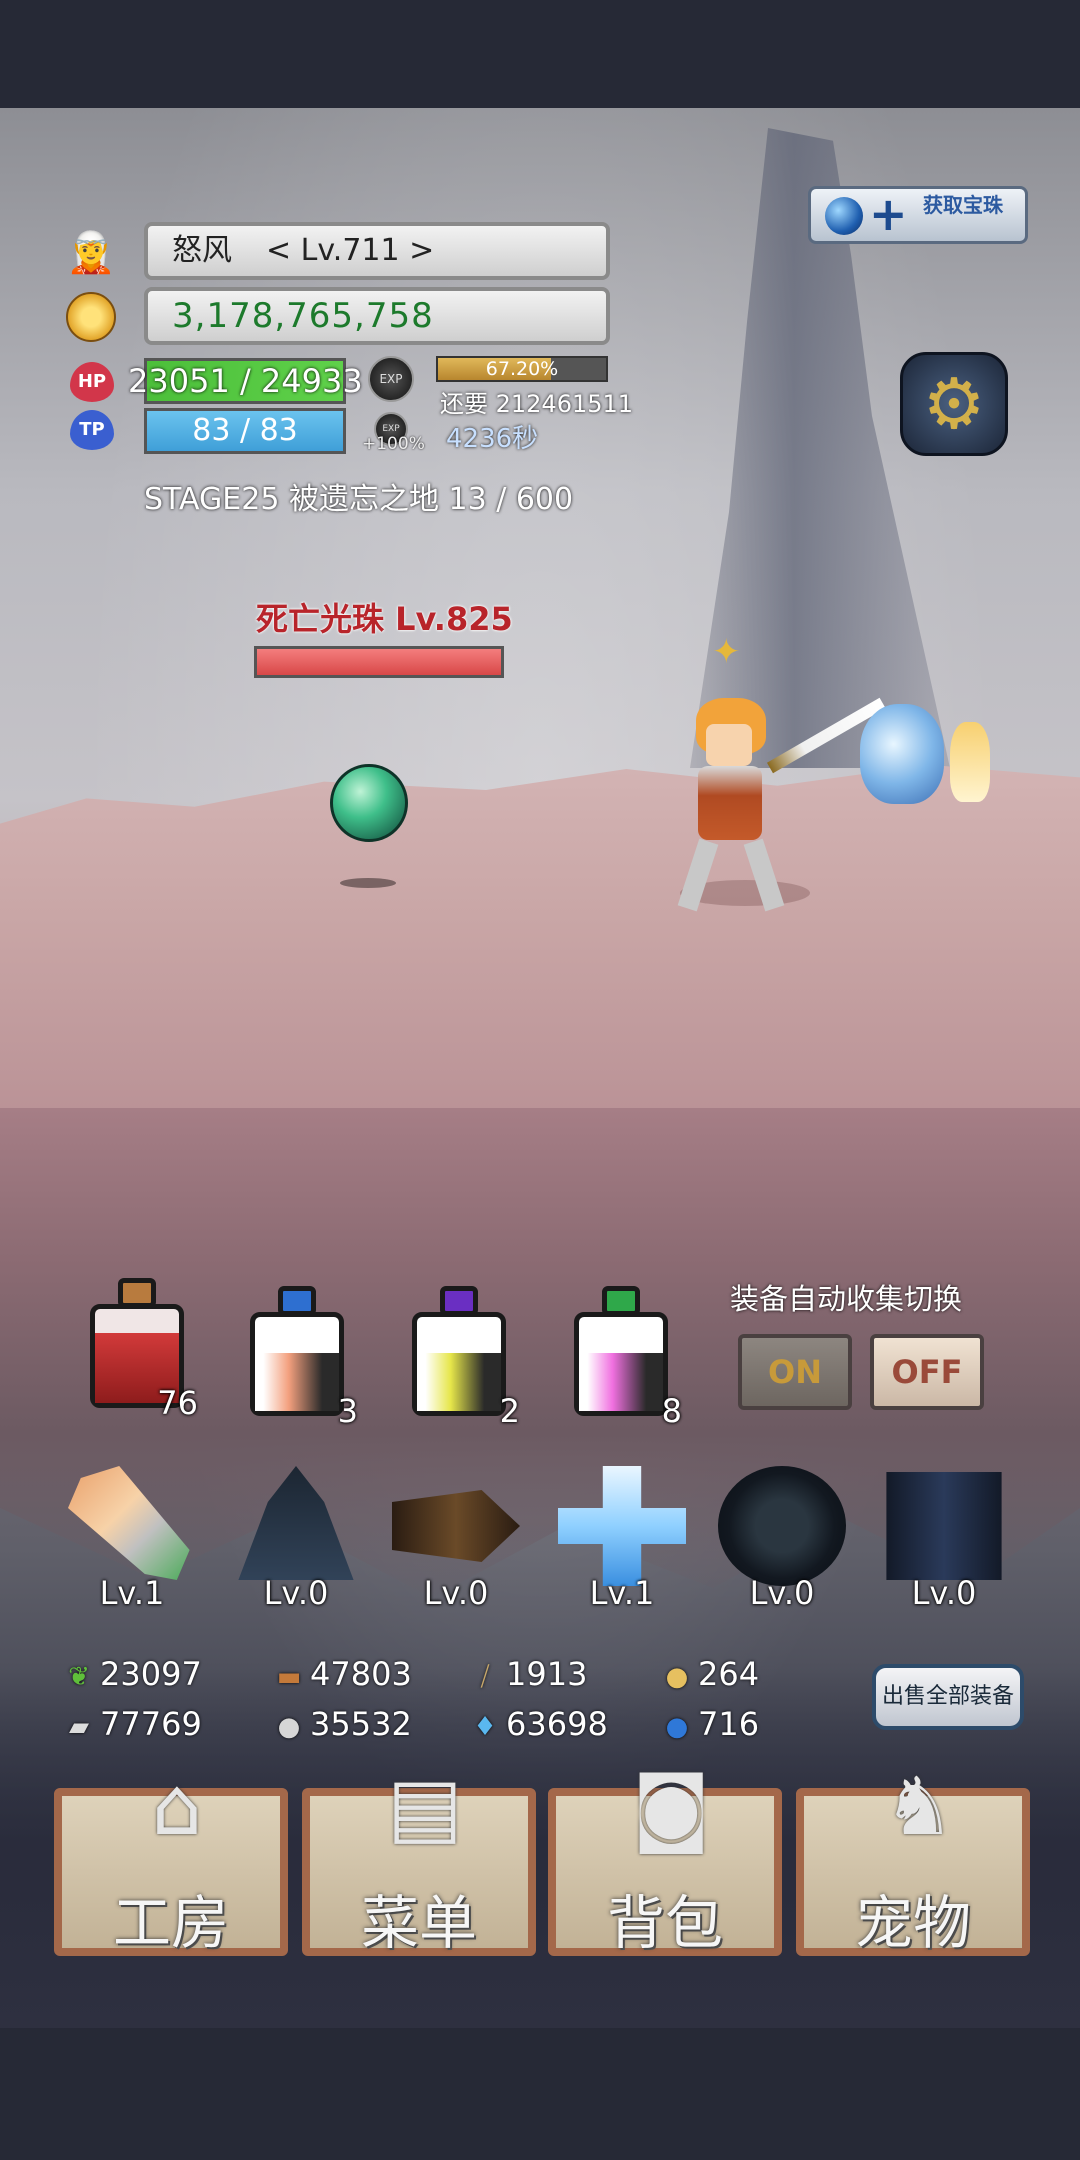  I want to click on auto-collect-off-button: OFF, so click(927, 1372).